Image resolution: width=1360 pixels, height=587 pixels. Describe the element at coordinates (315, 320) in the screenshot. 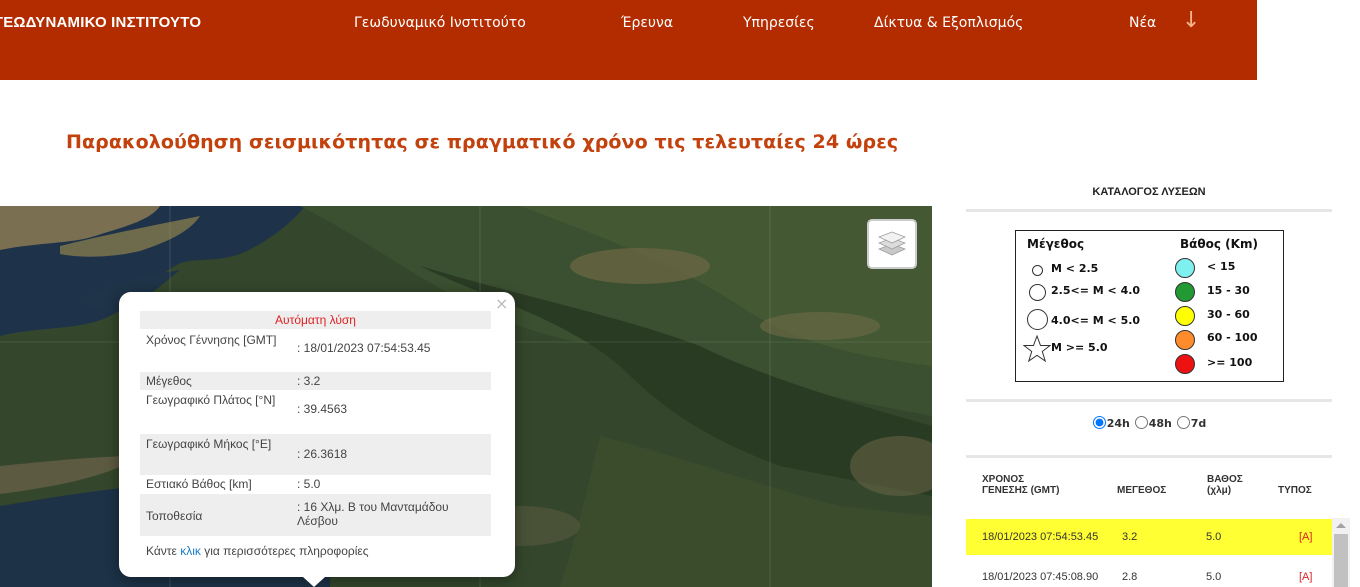

I see `popup-title: Αυτόματη λύση` at that location.